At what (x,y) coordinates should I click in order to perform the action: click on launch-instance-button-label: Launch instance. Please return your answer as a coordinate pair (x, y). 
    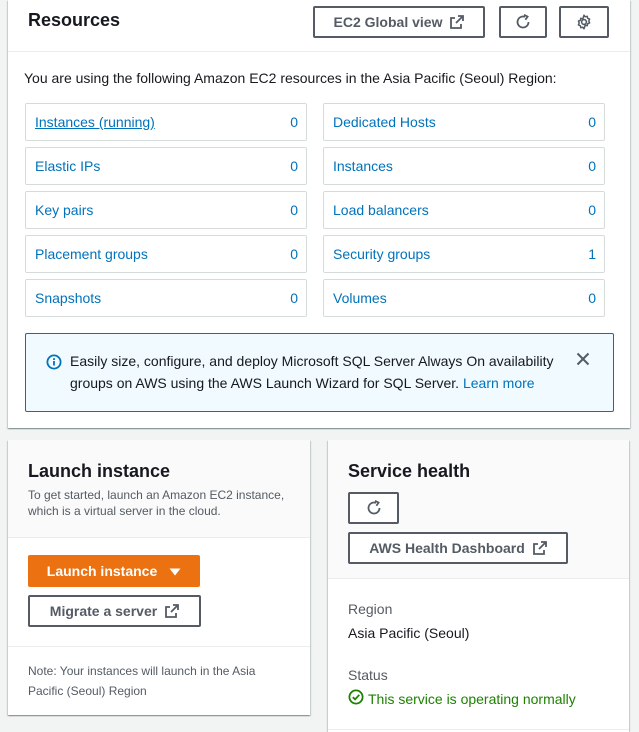
    Looking at the image, I should click on (102, 571).